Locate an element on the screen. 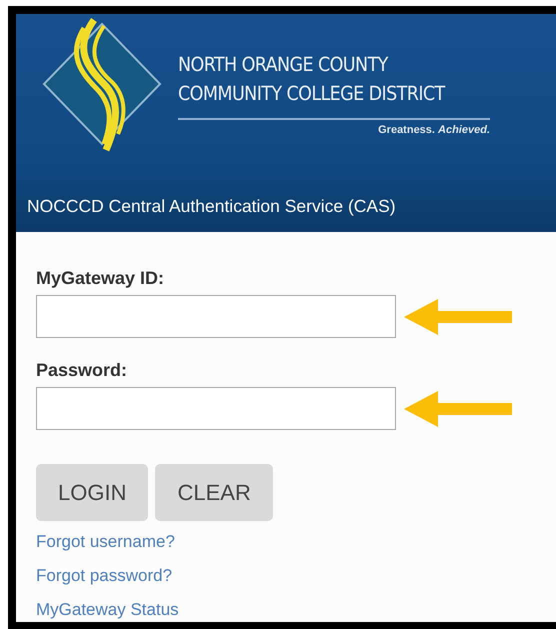 This screenshot has width=556, height=629. service-title: NOCCCD Central Authentication Service (CAS) is located at coordinates (211, 206).